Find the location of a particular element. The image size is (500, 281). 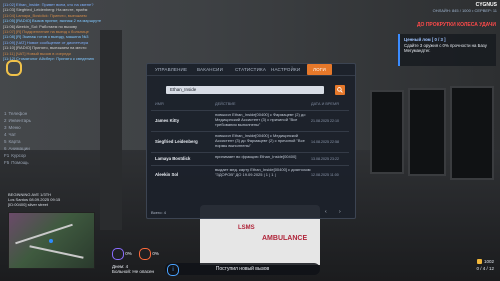

tab-5: ЛОГИ is located at coordinates (319, 69).